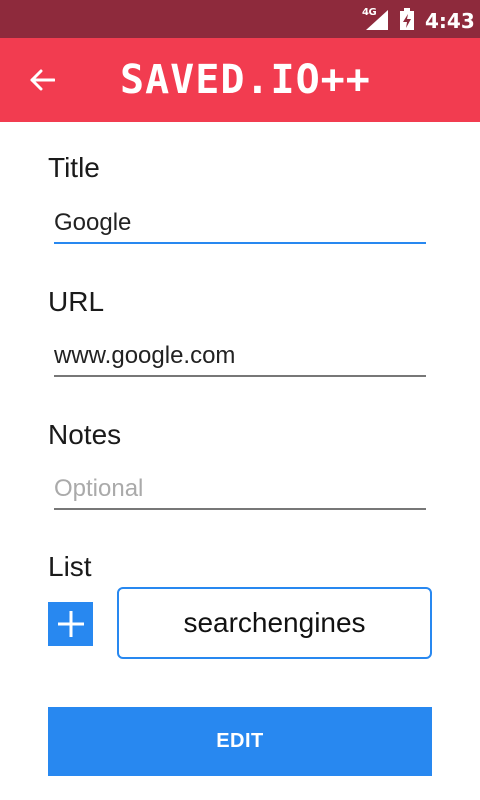  Describe the element at coordinates (240, 490) in the screenshot. I see `notes-input` at that location.